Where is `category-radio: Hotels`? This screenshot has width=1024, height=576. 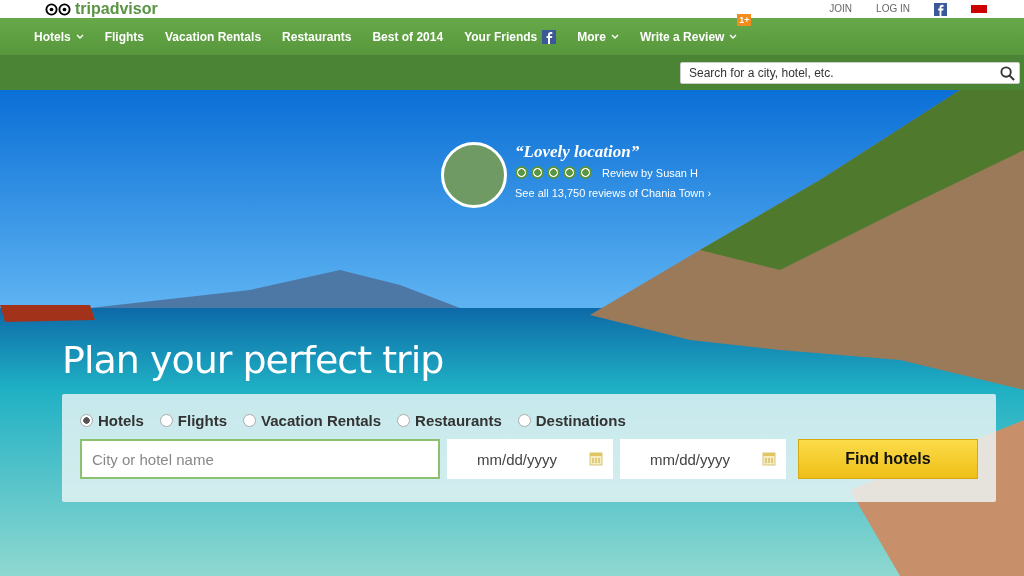 category-radio: Hotels is located at coordinates (112, 420).